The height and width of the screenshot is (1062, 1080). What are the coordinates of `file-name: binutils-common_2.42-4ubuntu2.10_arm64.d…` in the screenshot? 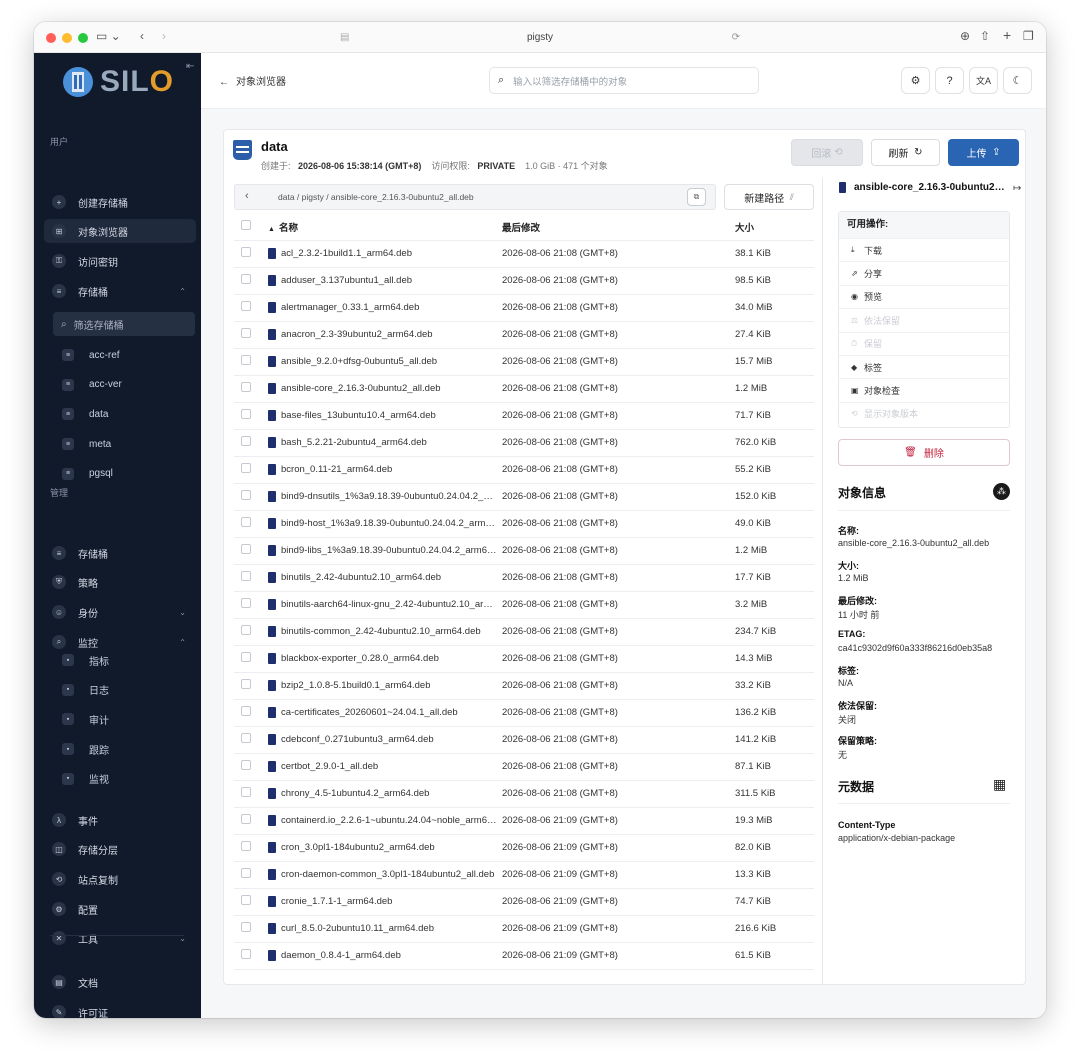 It's located at (381, 631).